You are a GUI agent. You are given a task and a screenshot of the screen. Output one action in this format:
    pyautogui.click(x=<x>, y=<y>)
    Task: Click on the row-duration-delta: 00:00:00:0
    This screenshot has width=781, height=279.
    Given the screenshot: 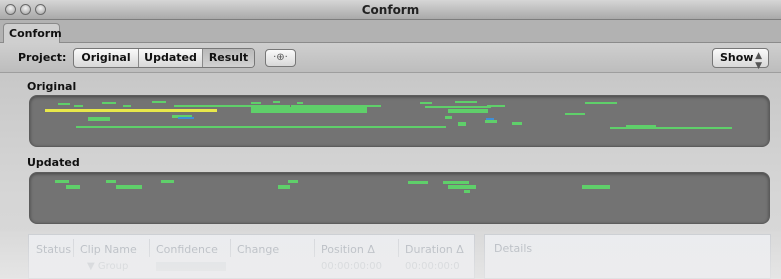 What is the action you would take?
    pyautogui.click(x=432, y=266)
    